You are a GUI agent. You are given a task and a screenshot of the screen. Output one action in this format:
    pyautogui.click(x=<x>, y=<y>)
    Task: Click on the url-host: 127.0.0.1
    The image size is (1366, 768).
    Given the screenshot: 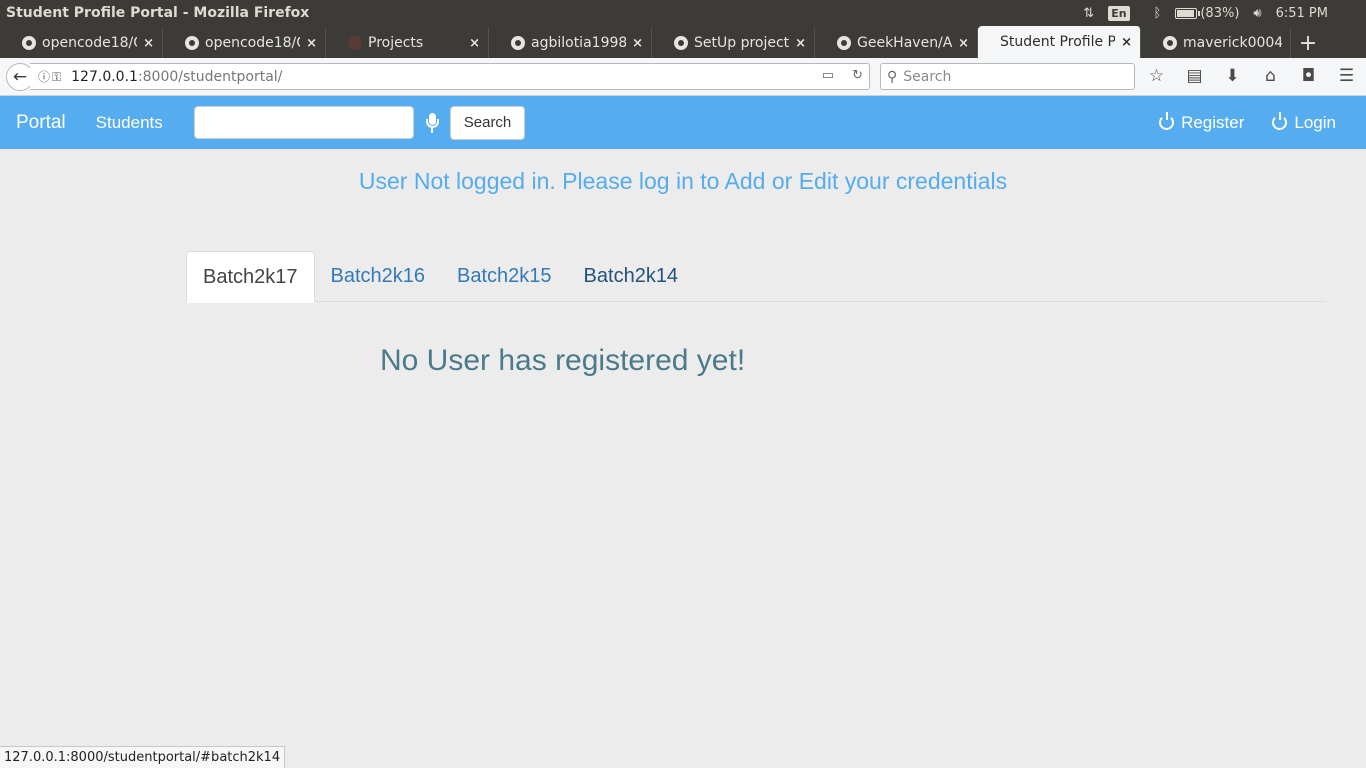 What is the action you would take?
    pyautogui.click(x=104, y=76)
    